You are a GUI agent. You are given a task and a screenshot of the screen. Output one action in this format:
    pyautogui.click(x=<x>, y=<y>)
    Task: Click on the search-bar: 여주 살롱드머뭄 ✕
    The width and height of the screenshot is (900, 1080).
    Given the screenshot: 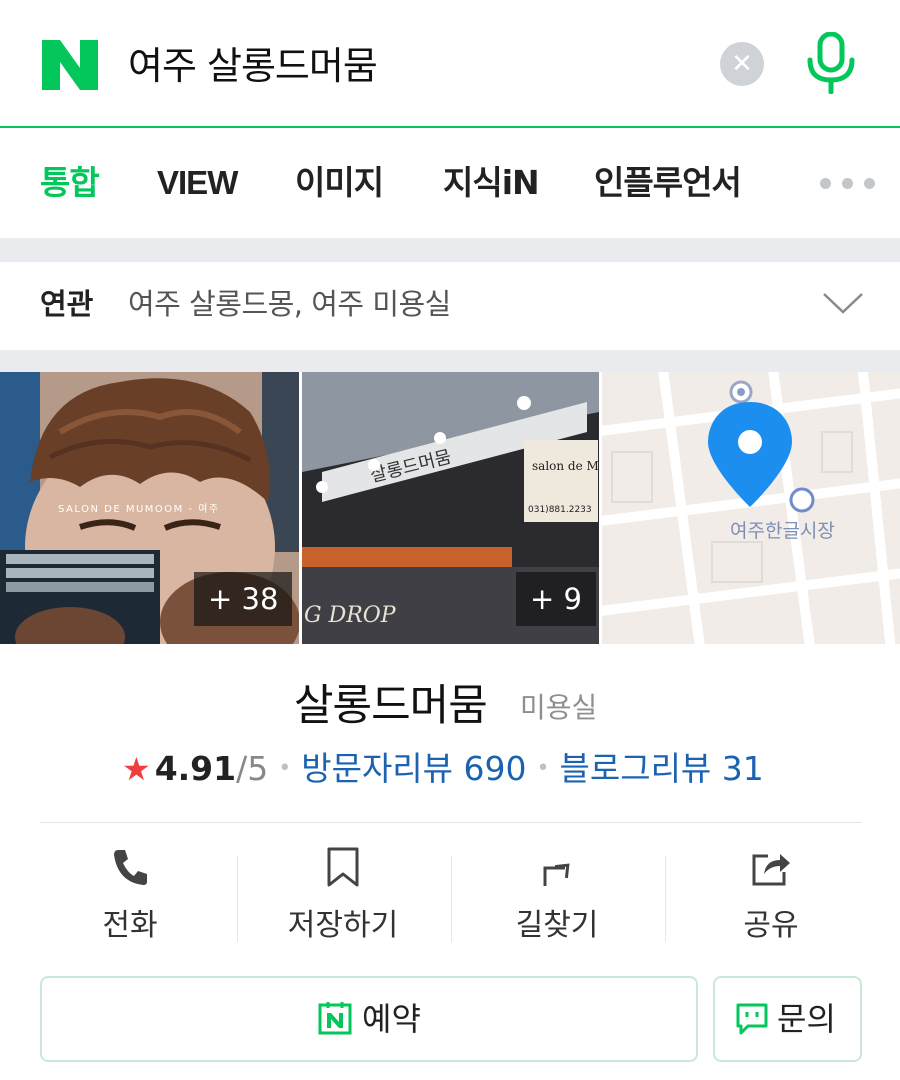 What is the action you would take?
    pyautogui.click(x=450, y=64)
    